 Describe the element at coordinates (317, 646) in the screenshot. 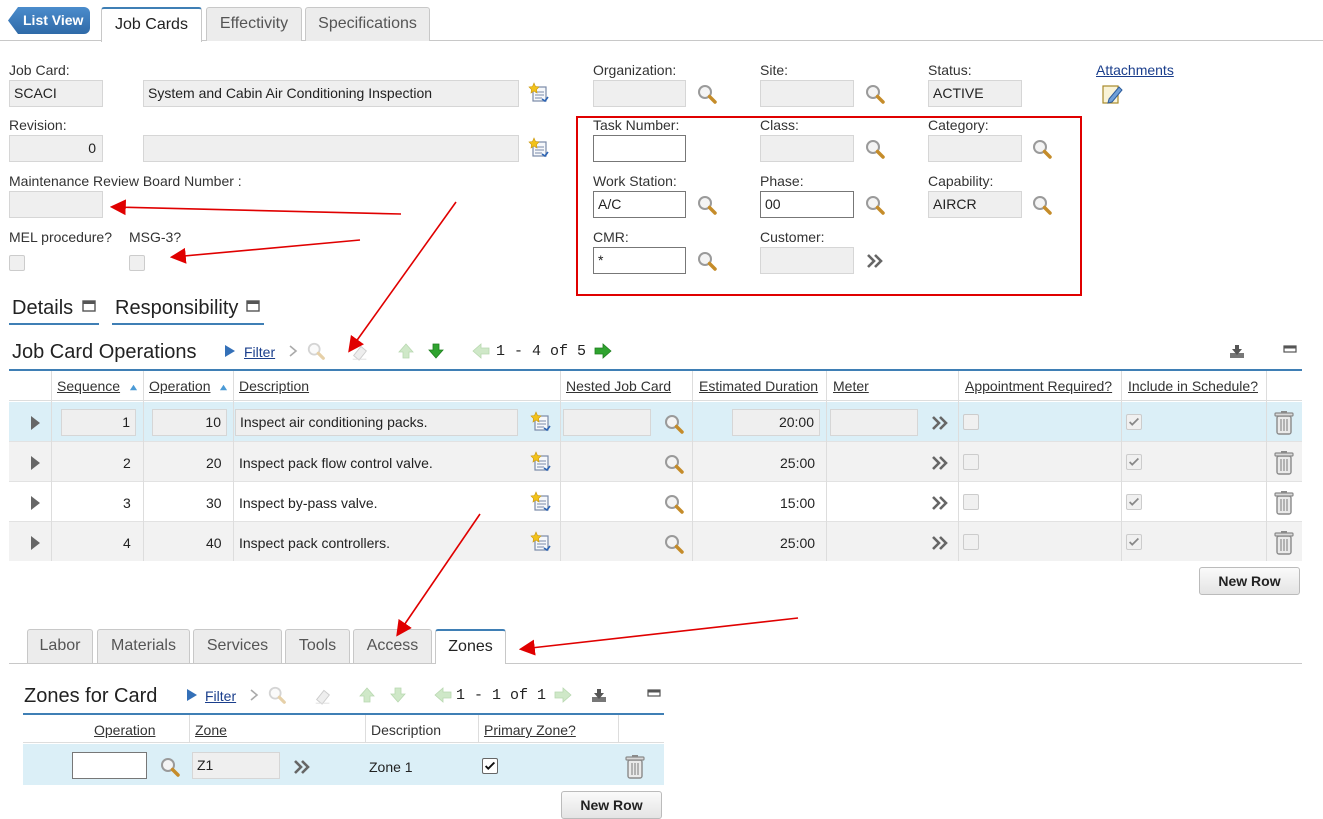

I see `tab-tools: Tools` at that location.